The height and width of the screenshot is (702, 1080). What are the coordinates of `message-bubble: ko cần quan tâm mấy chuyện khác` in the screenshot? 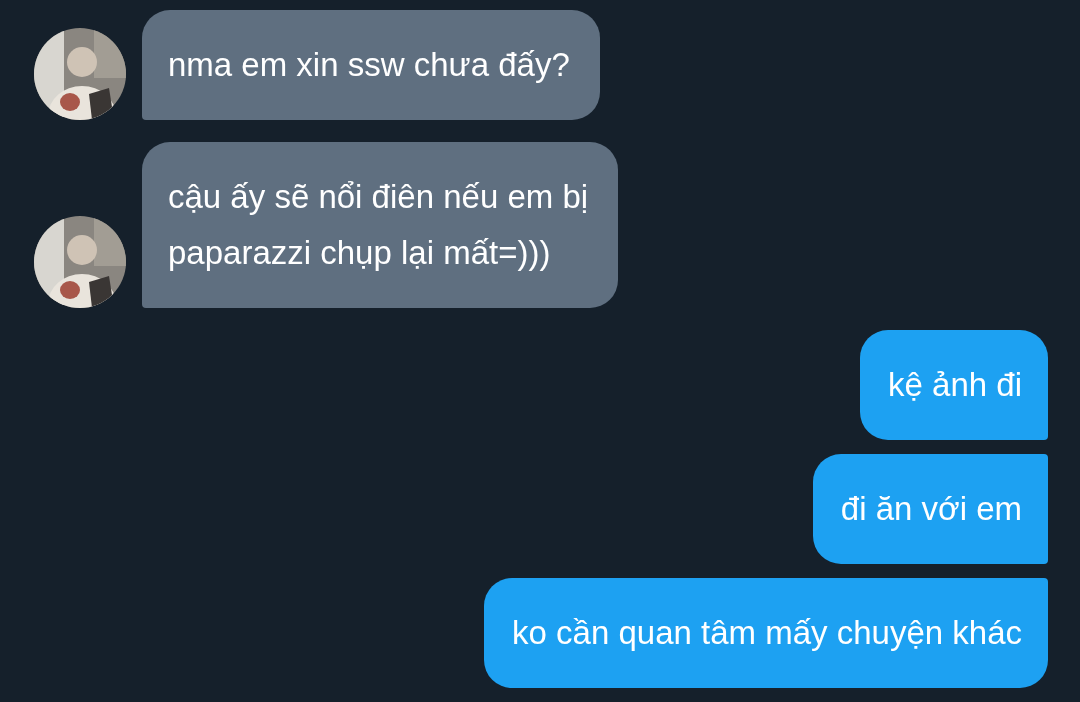 It's located at (766, 633).